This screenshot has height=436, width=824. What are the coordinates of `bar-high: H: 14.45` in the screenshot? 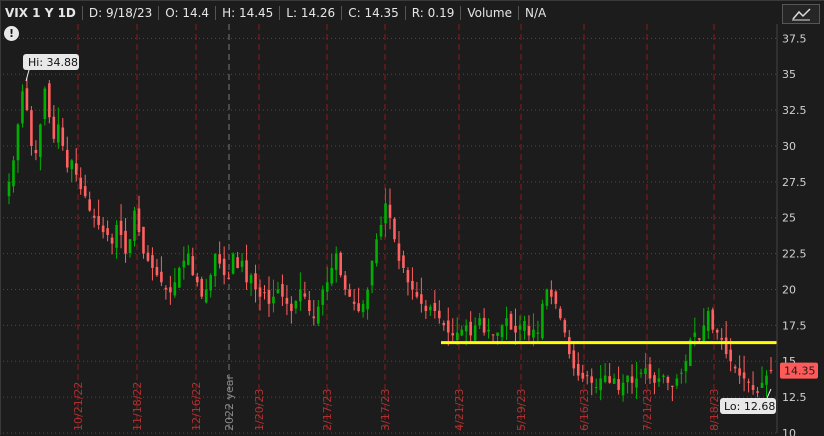 It's located at (248, 12).